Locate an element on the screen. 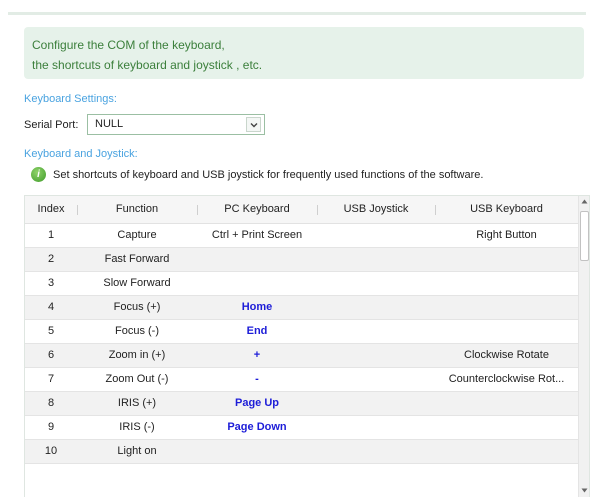 The width and height of the screenshot is (590, 497). cell-function: Light on is located at coordinates (137, 451).